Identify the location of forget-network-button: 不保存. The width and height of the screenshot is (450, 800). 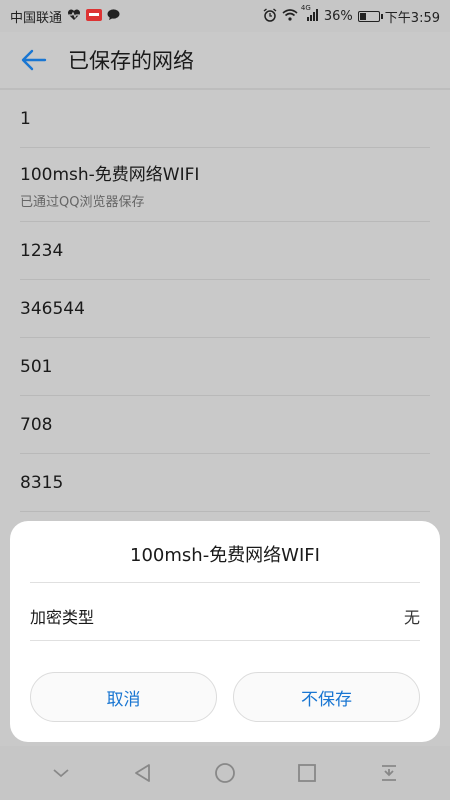
(326, 697).